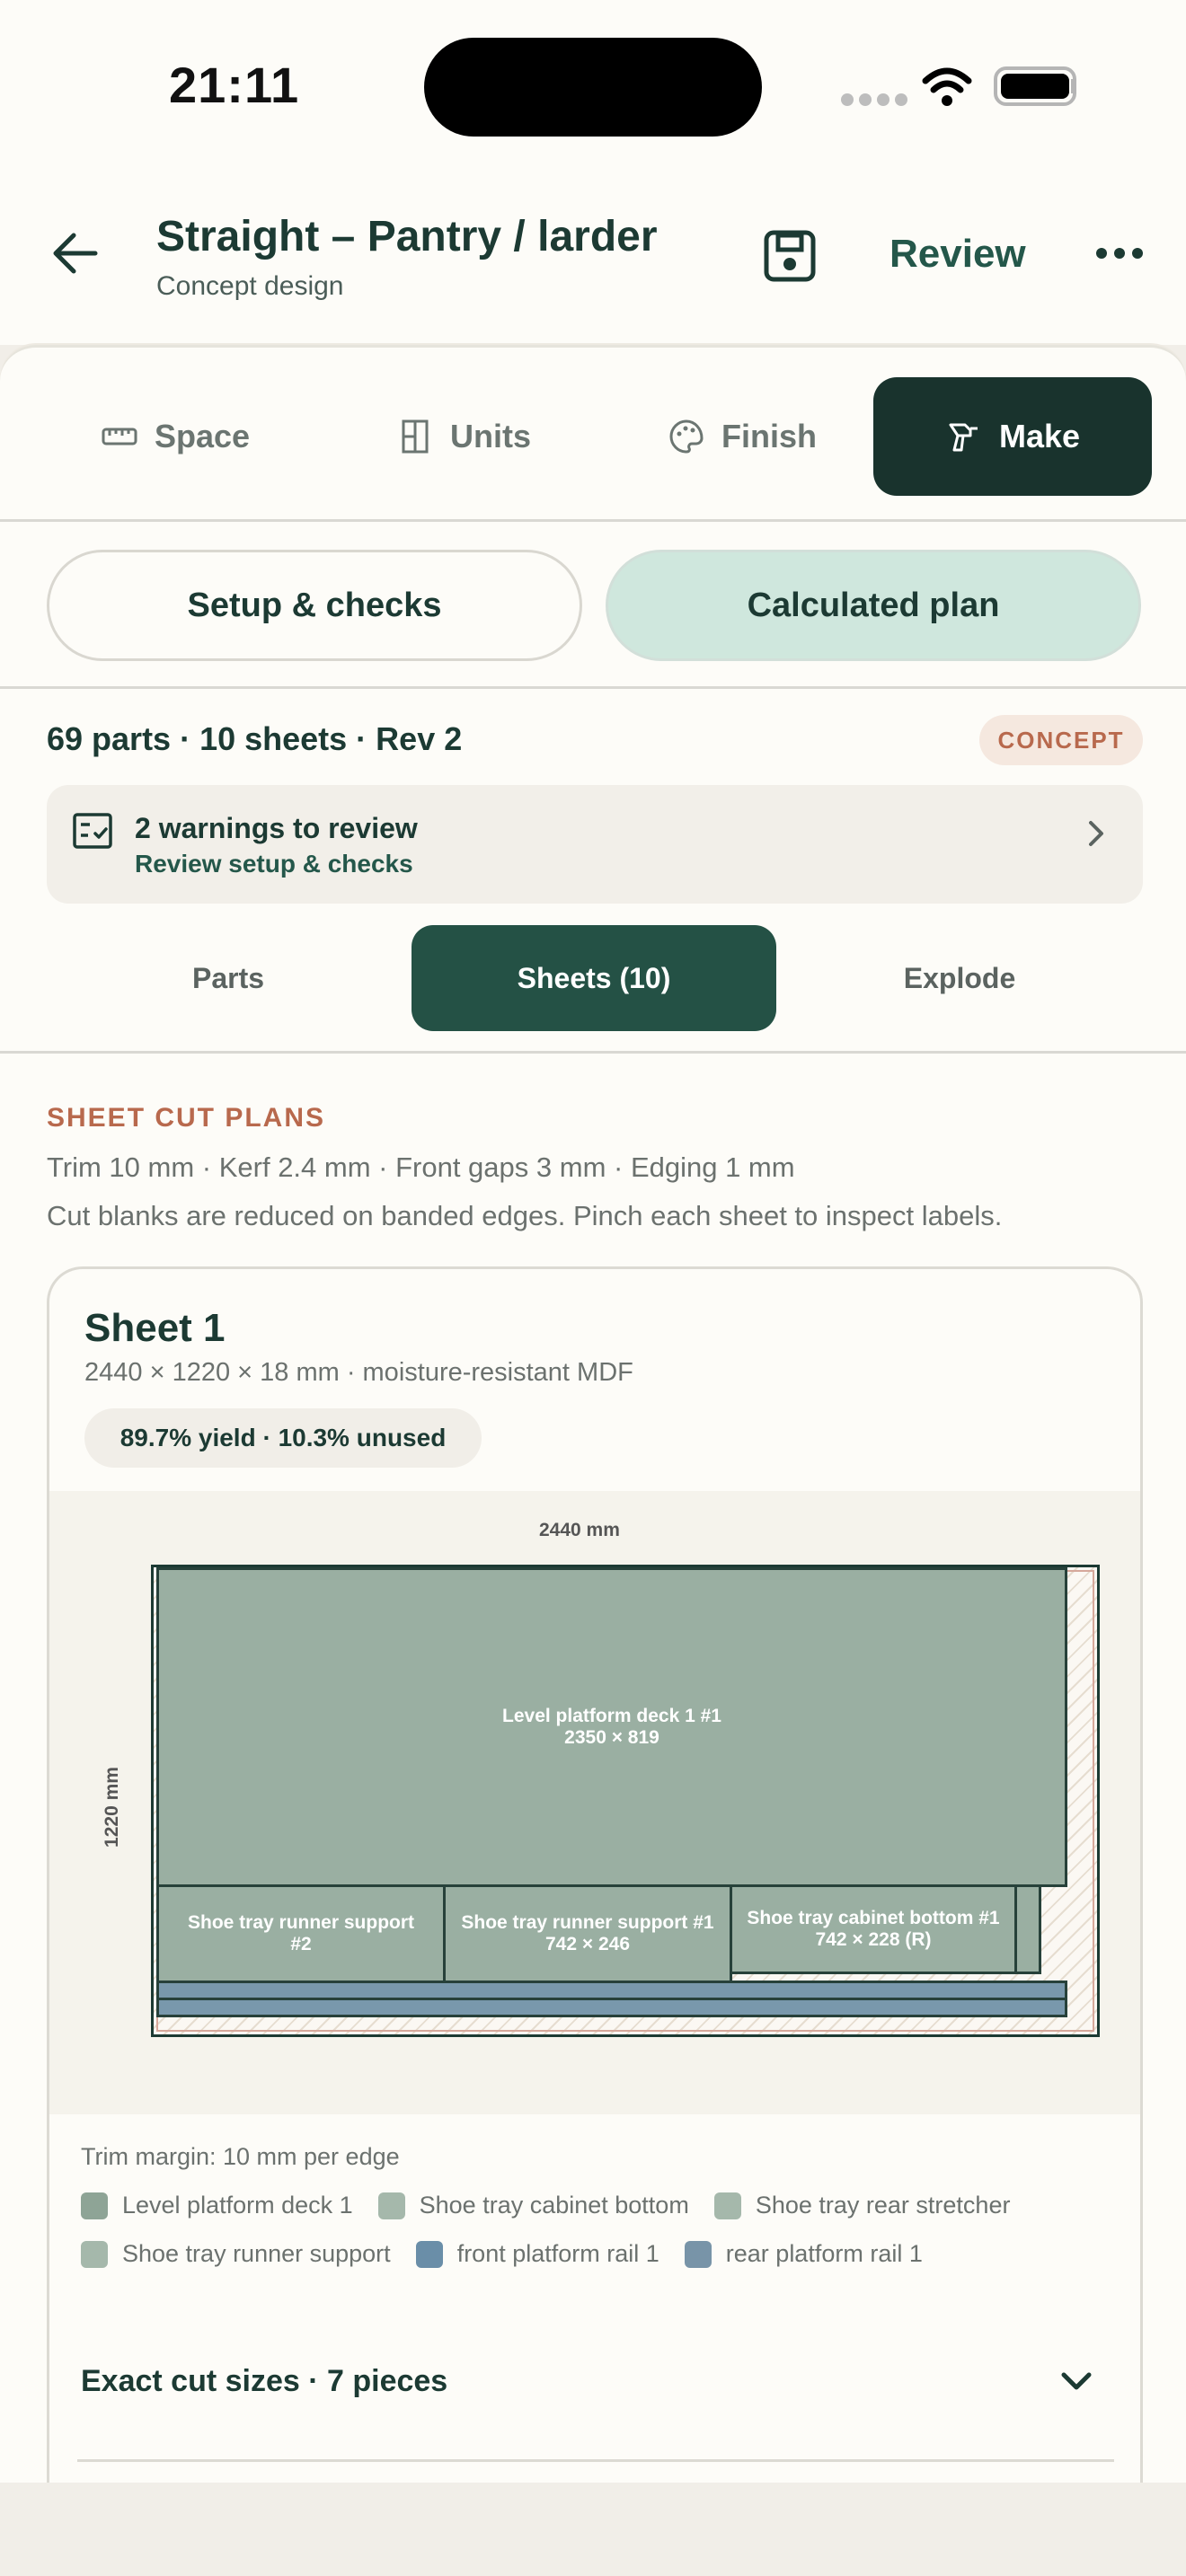 The height and width of the screenshot is (2576, 1186). I want to click on part-shoe-tray-runner-support-2: Shoe tray runner support #2, so click(301, 1933).